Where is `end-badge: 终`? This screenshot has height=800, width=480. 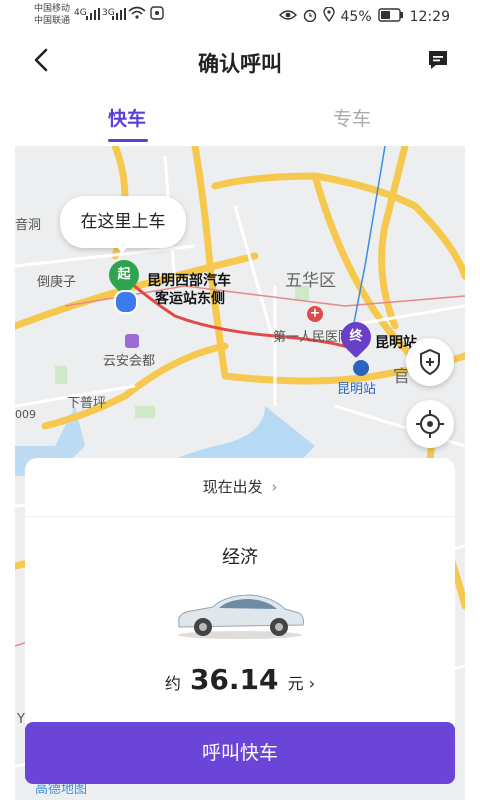 end-badge: 终 is located at coordinates (356, 336).